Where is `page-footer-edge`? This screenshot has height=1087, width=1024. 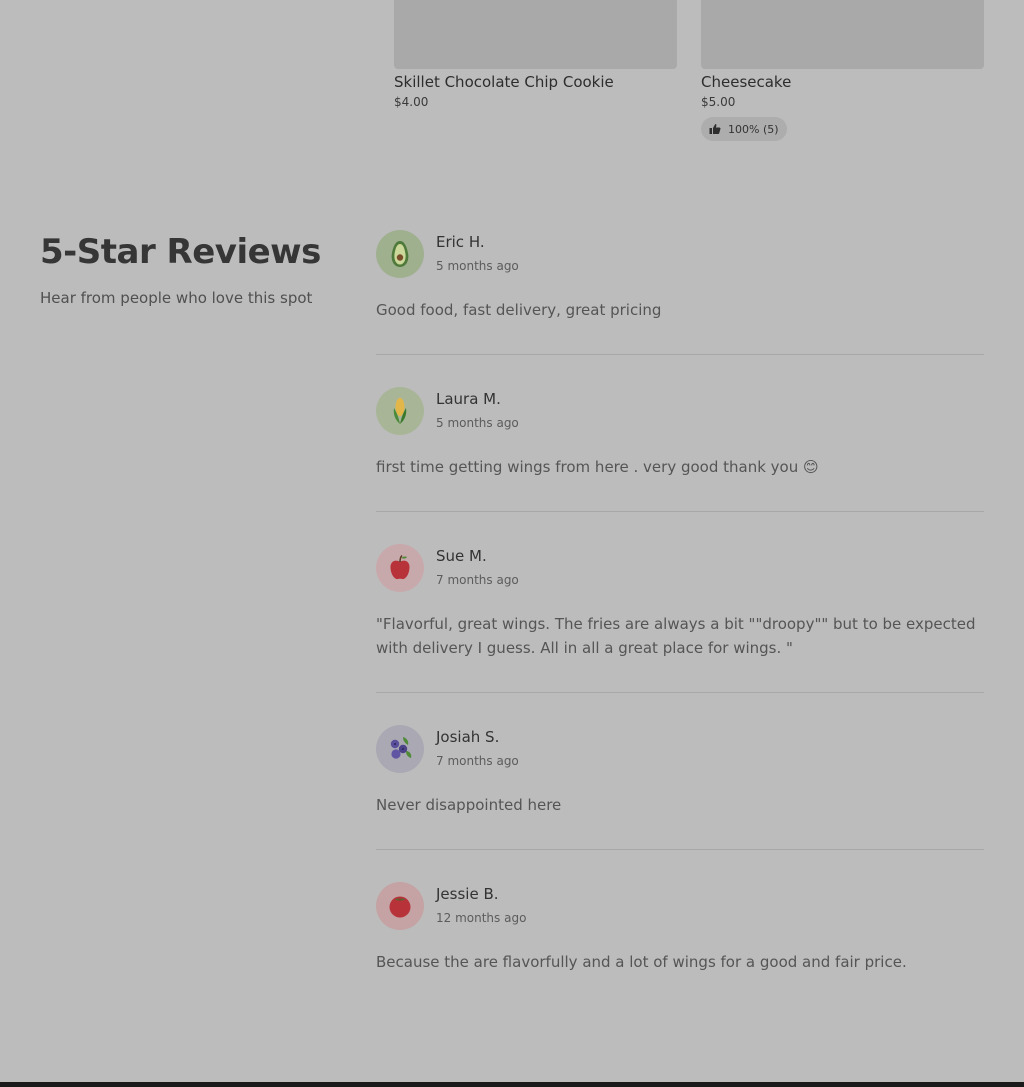
page-footer-edge is located at coordinates (512, 1084).